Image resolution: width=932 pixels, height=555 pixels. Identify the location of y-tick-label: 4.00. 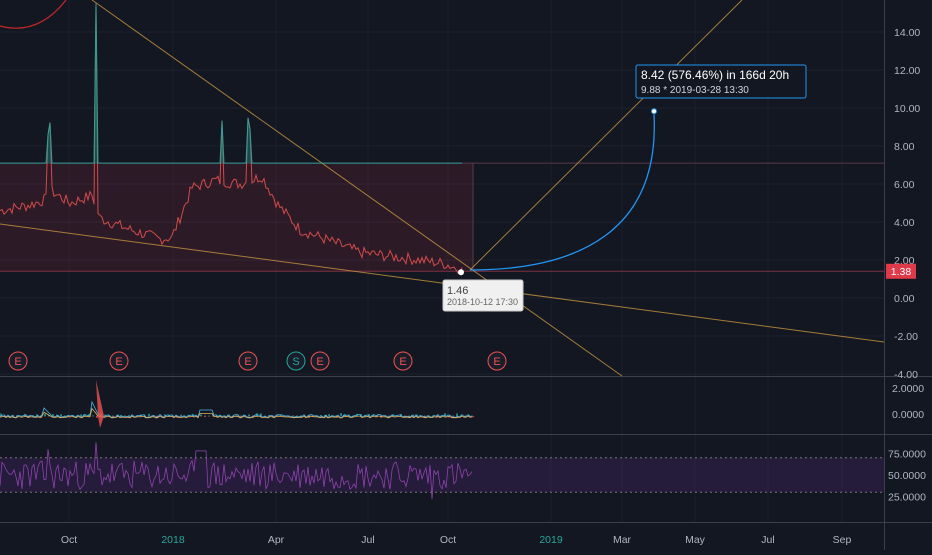
(904, 223).